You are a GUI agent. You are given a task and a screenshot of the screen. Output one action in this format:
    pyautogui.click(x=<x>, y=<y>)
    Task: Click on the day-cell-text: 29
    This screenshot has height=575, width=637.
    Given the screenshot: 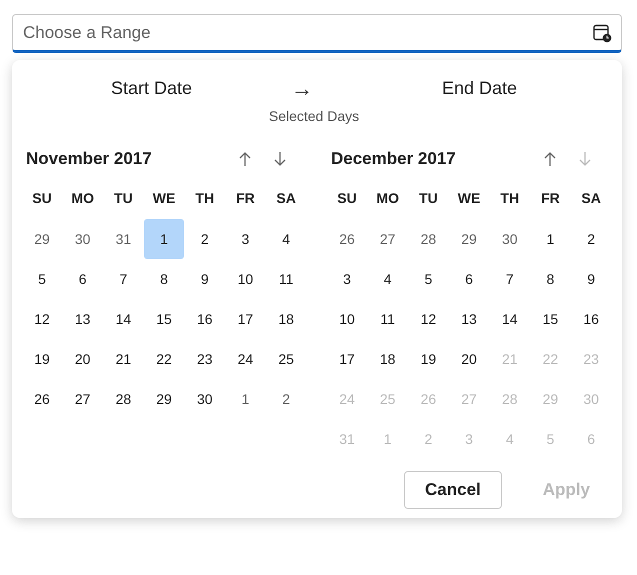 What is the action you would take?
    pyautogui.click(x=551, y=399)
    